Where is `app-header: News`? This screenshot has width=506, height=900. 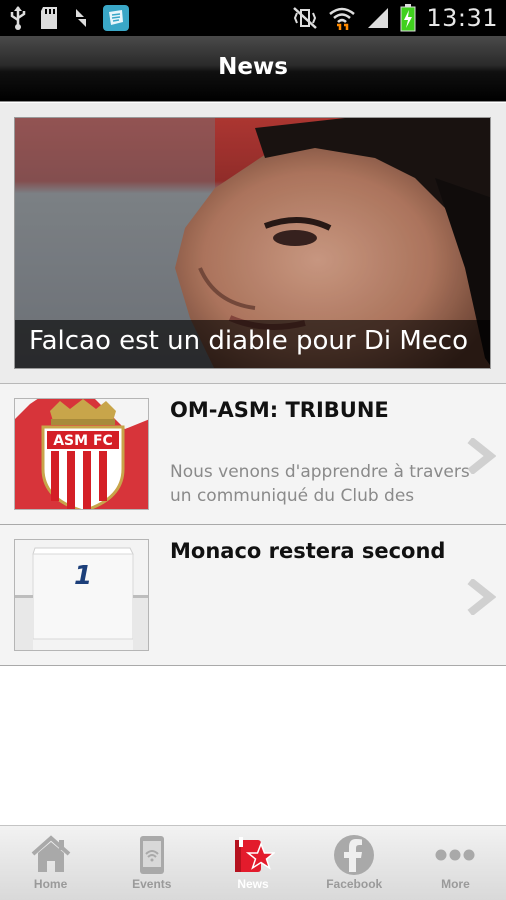 app-header: News is located at coordinates (253, 69).